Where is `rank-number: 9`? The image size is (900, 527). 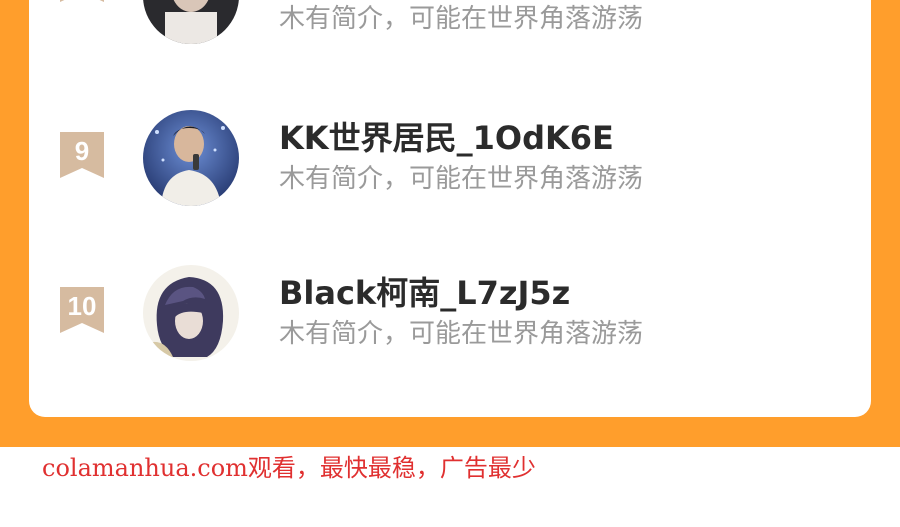 rank-number: 9 is located at coordinates (82, 151).